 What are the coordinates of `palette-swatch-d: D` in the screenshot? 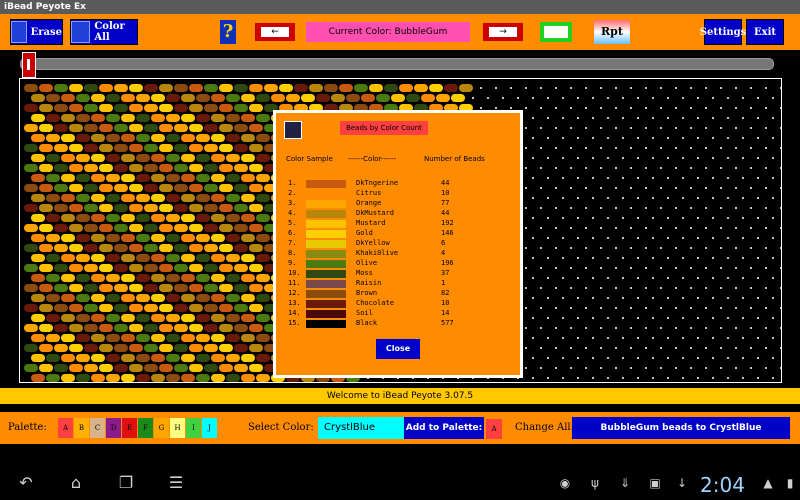 It's located at (113, 428).